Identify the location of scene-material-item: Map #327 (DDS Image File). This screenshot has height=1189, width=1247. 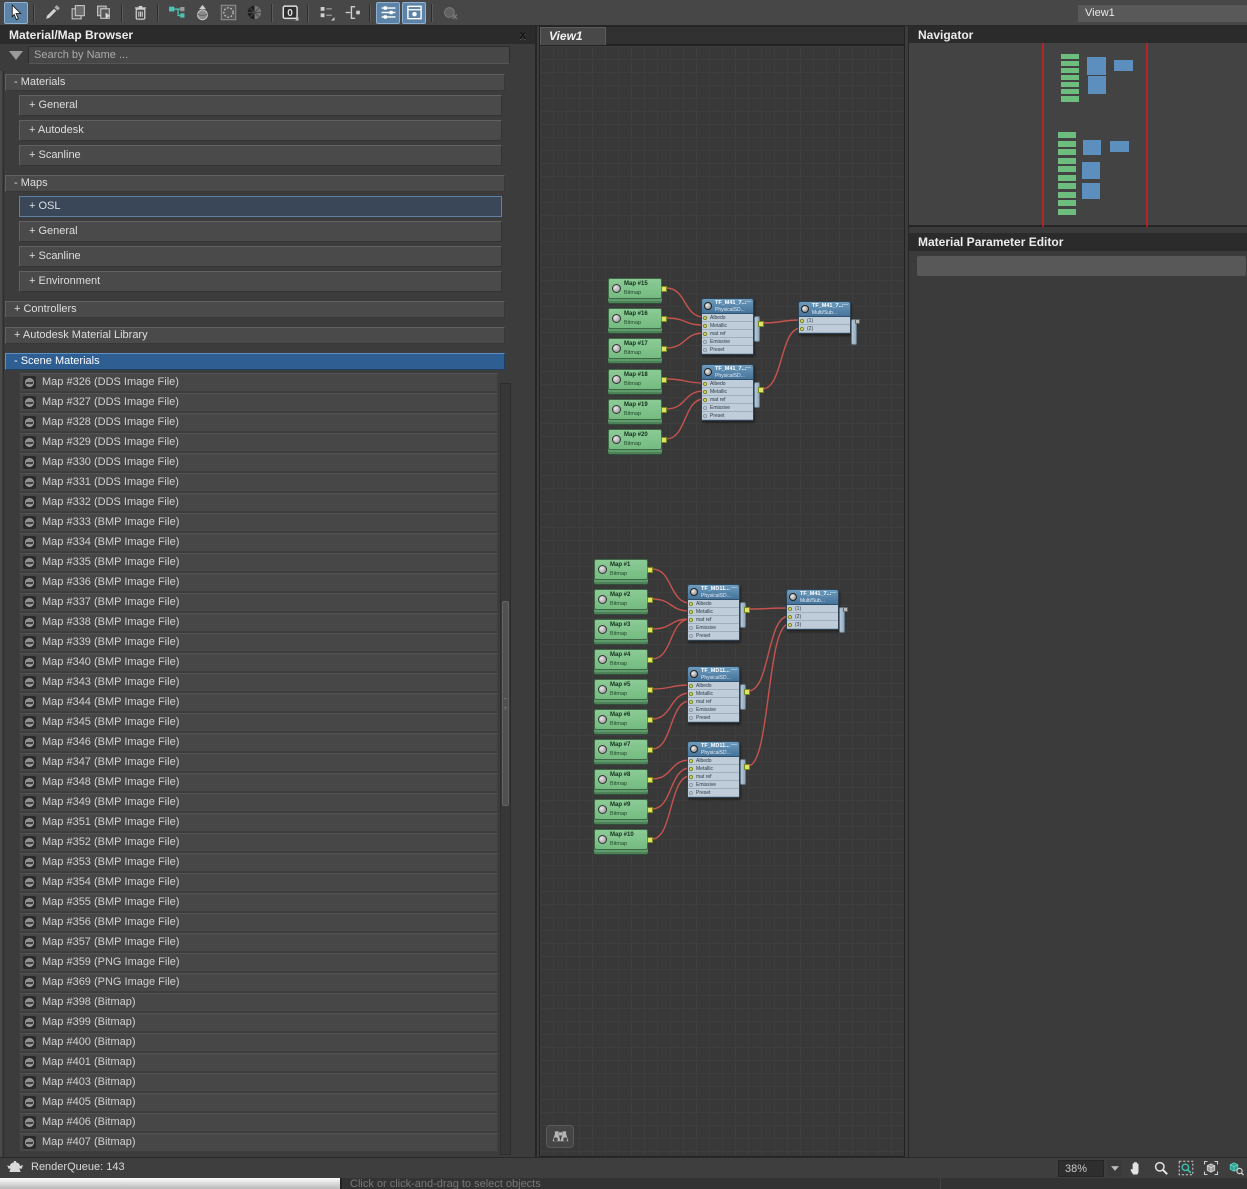
(258, 402).